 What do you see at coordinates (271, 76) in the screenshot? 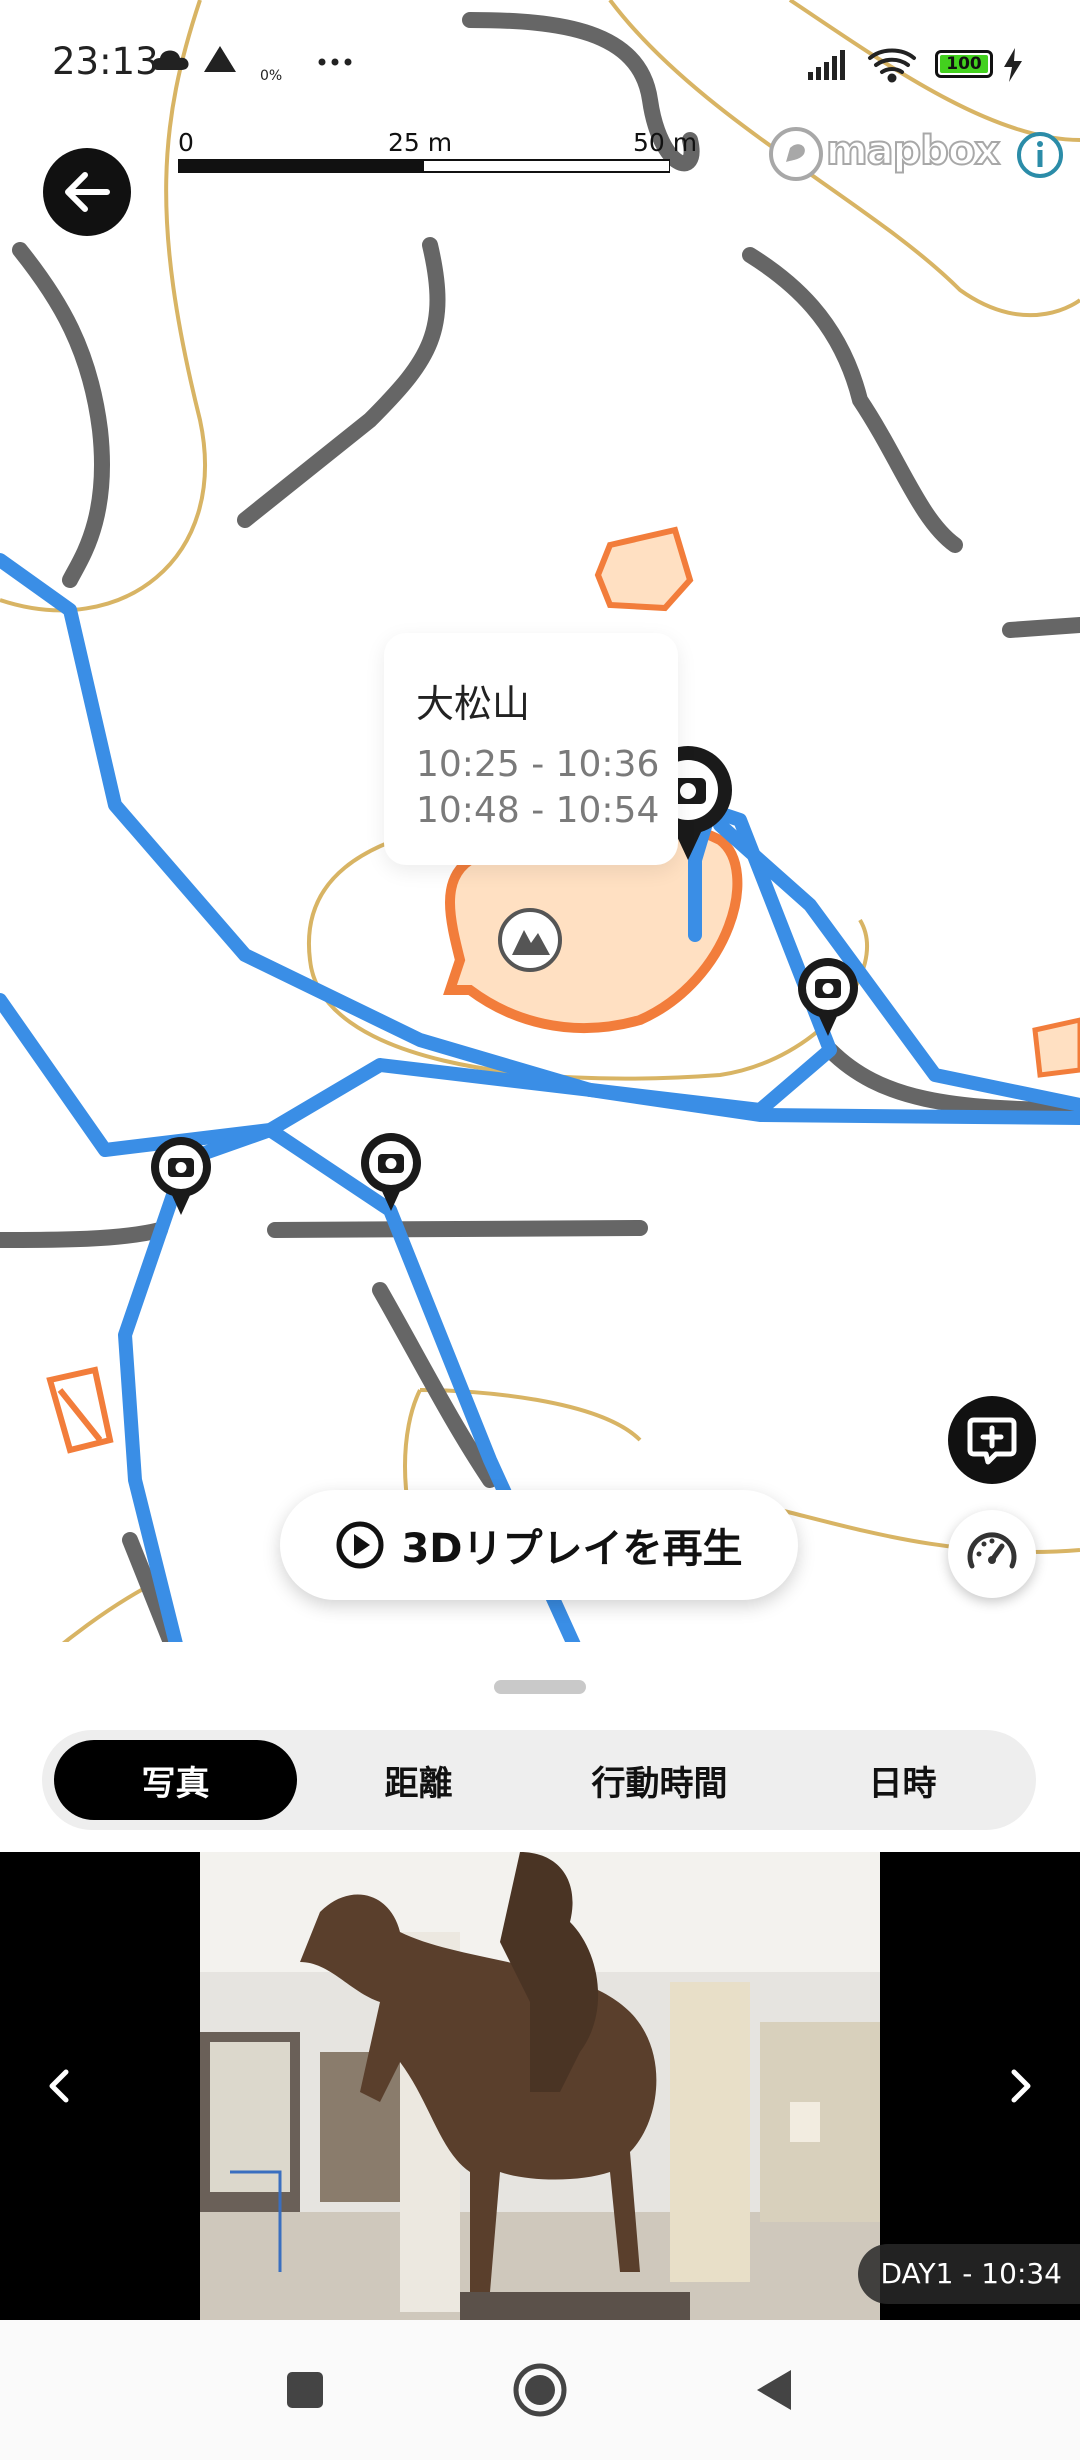
I see `moon-percent: 0%` at bounding box center [271, 76].